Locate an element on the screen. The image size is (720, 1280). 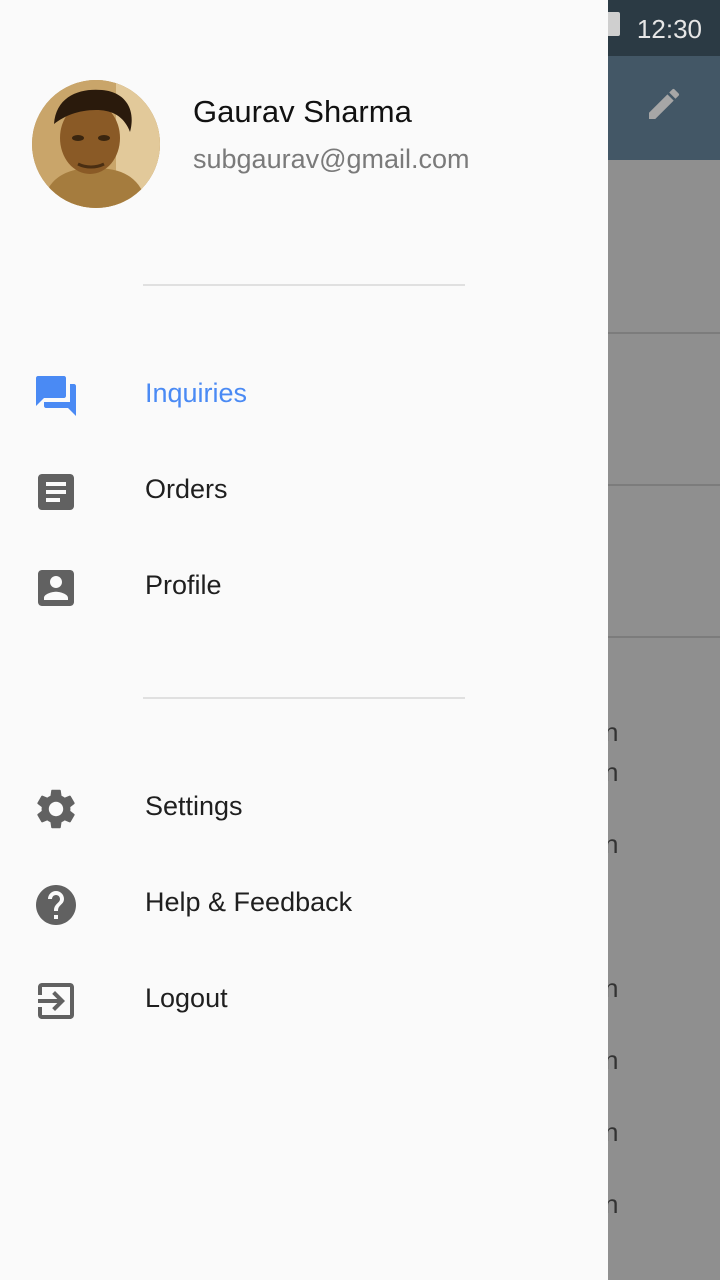
nav-label-settings: Settings is located at coordinates (194, 806).